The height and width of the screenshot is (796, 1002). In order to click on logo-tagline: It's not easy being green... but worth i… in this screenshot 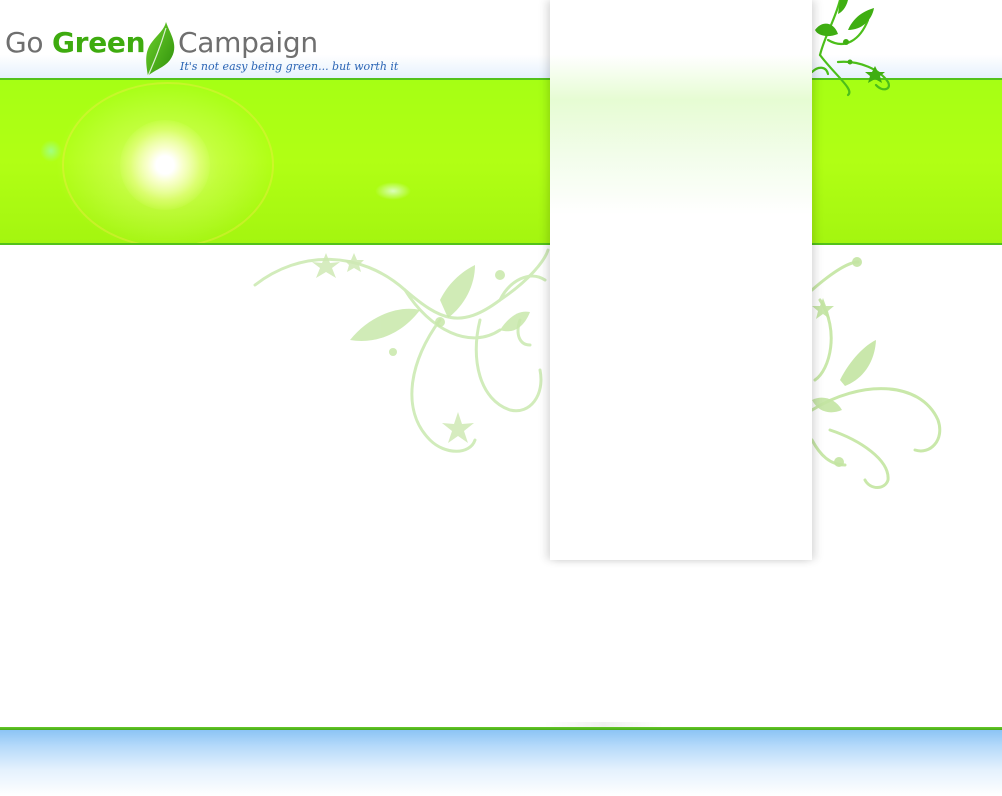, I will do `click(289, 66)`.